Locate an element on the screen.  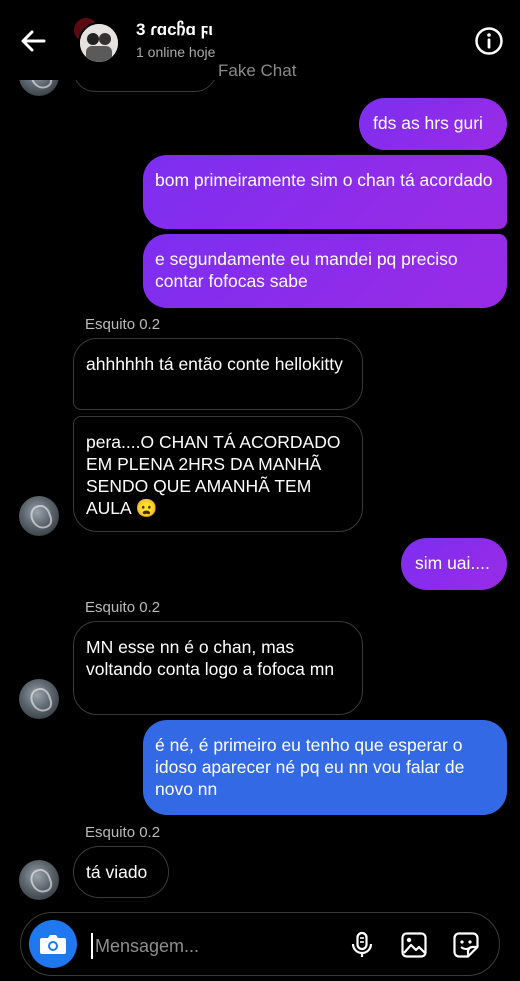
received-message: ahhhhhh tá então conte hellokitty is located at coordinates (218, 374).